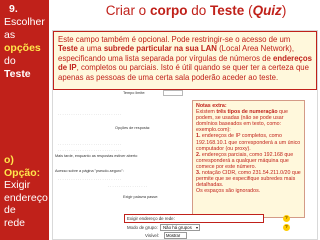  Describe the element at coordinates (89, 171) in the screenshot. I see `form-label: Acesso sobre a página "pseudo-seguro":` at that location.